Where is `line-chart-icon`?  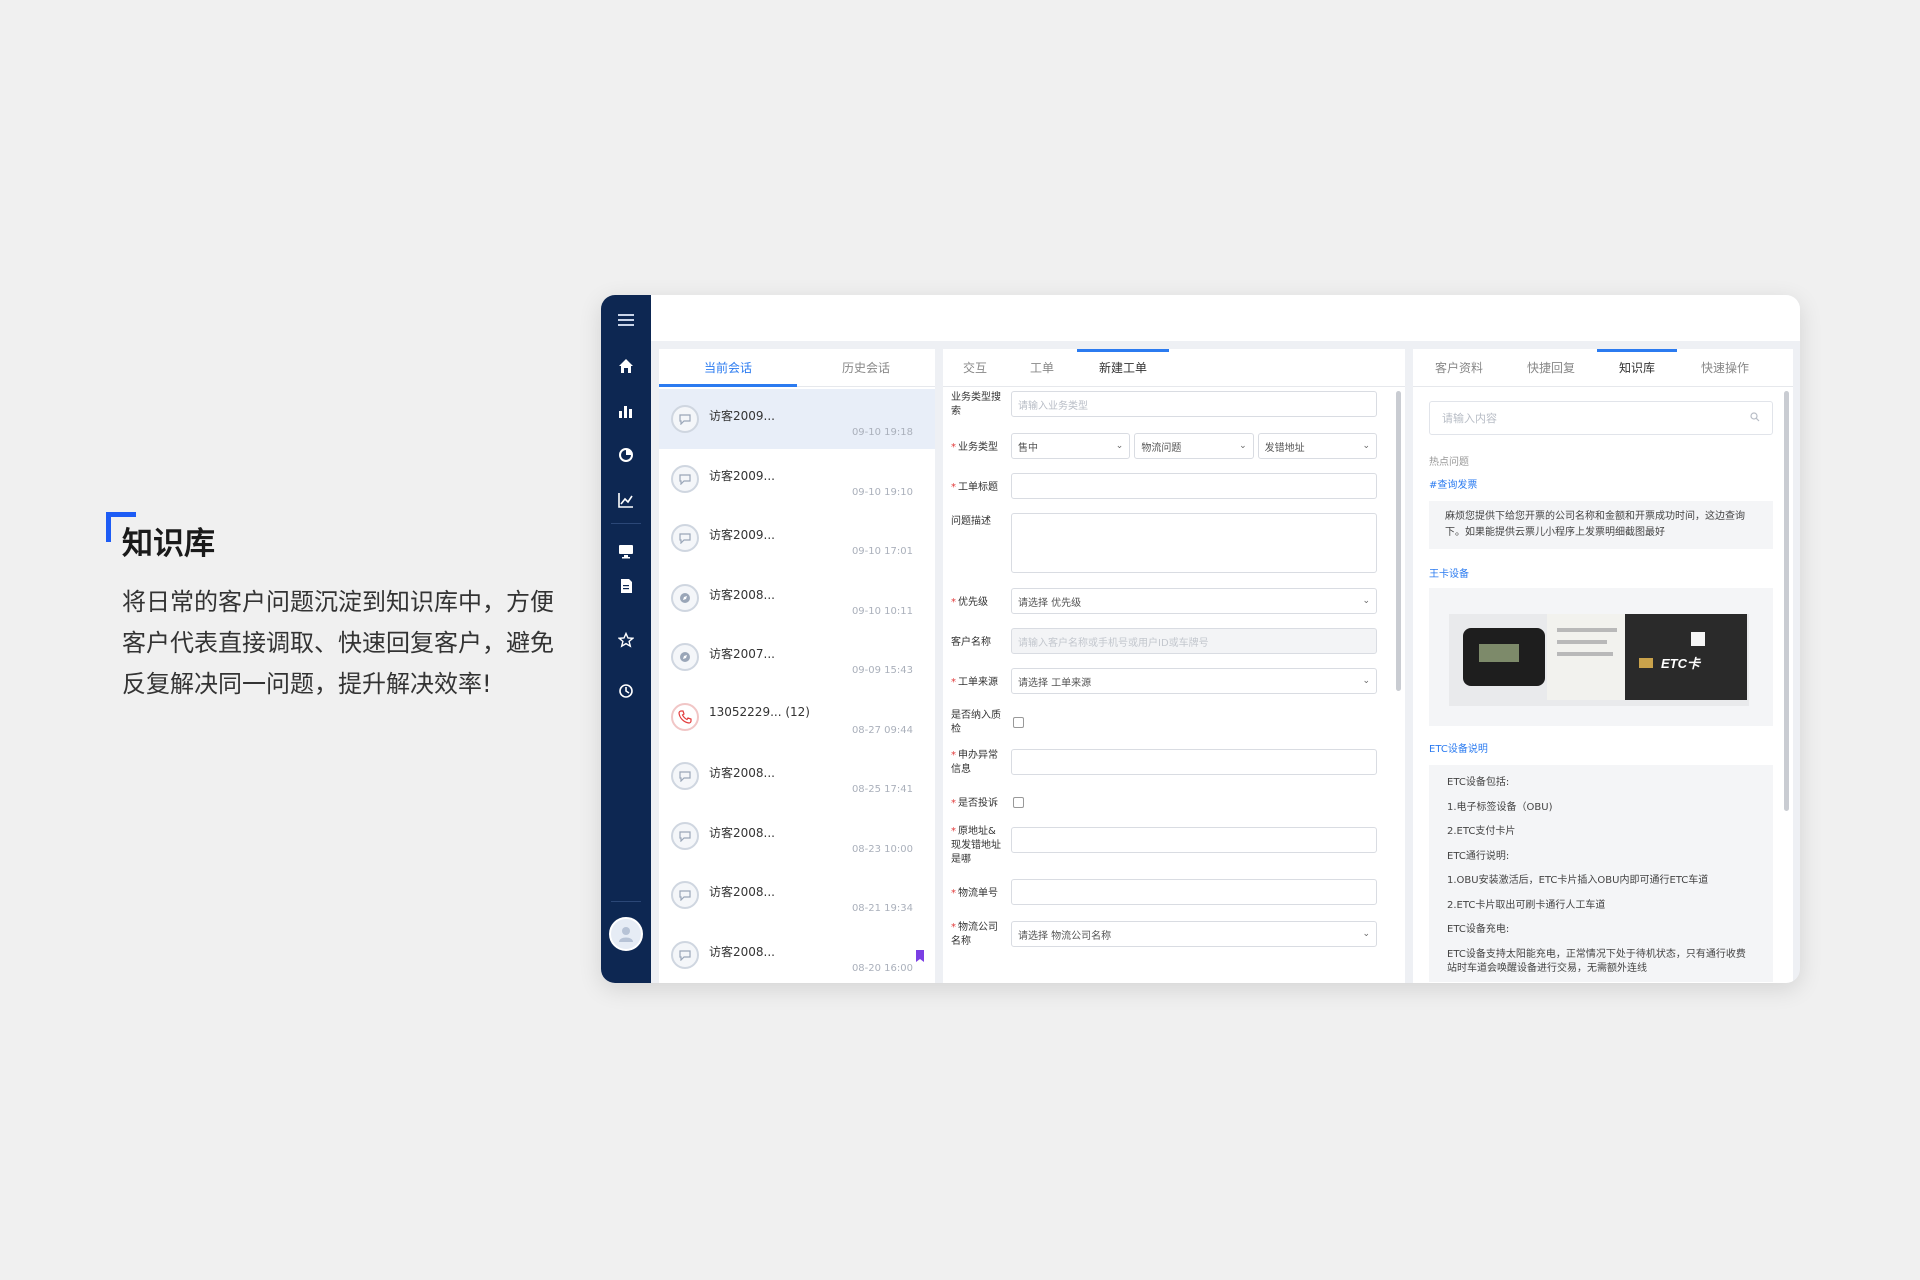
line-chart-icon is located at coordinates (626, 500).